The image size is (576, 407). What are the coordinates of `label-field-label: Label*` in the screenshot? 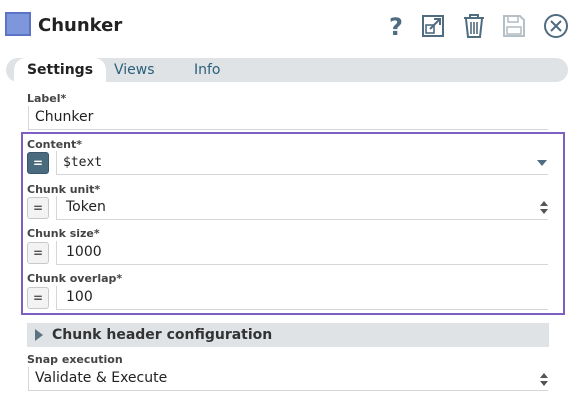 It's located at (47, 98).